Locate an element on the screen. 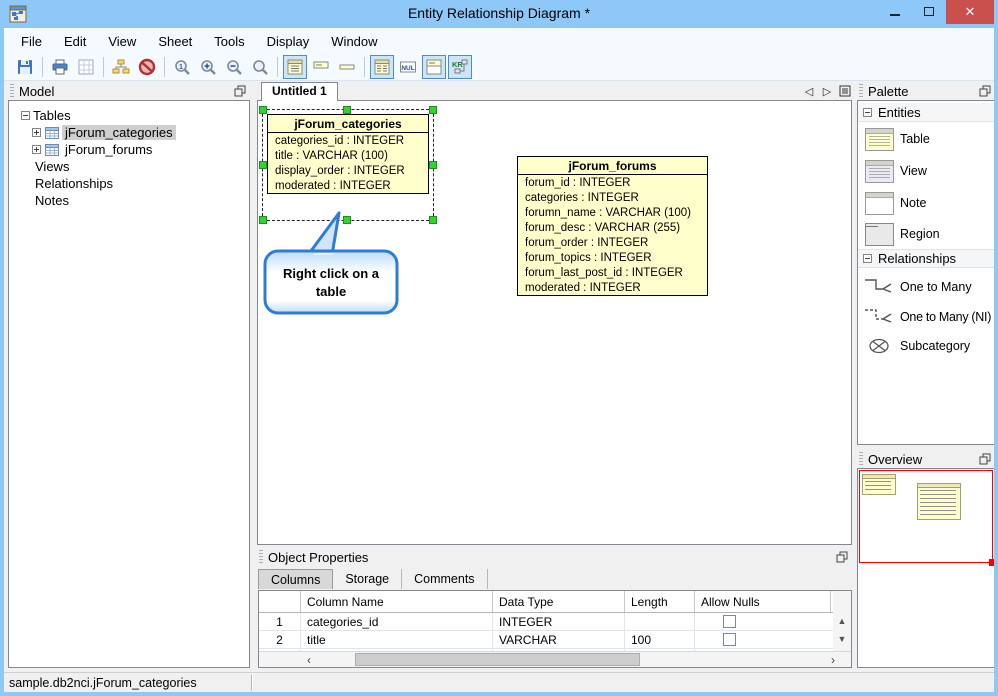  save-icon is located at coordinates (25, 67).